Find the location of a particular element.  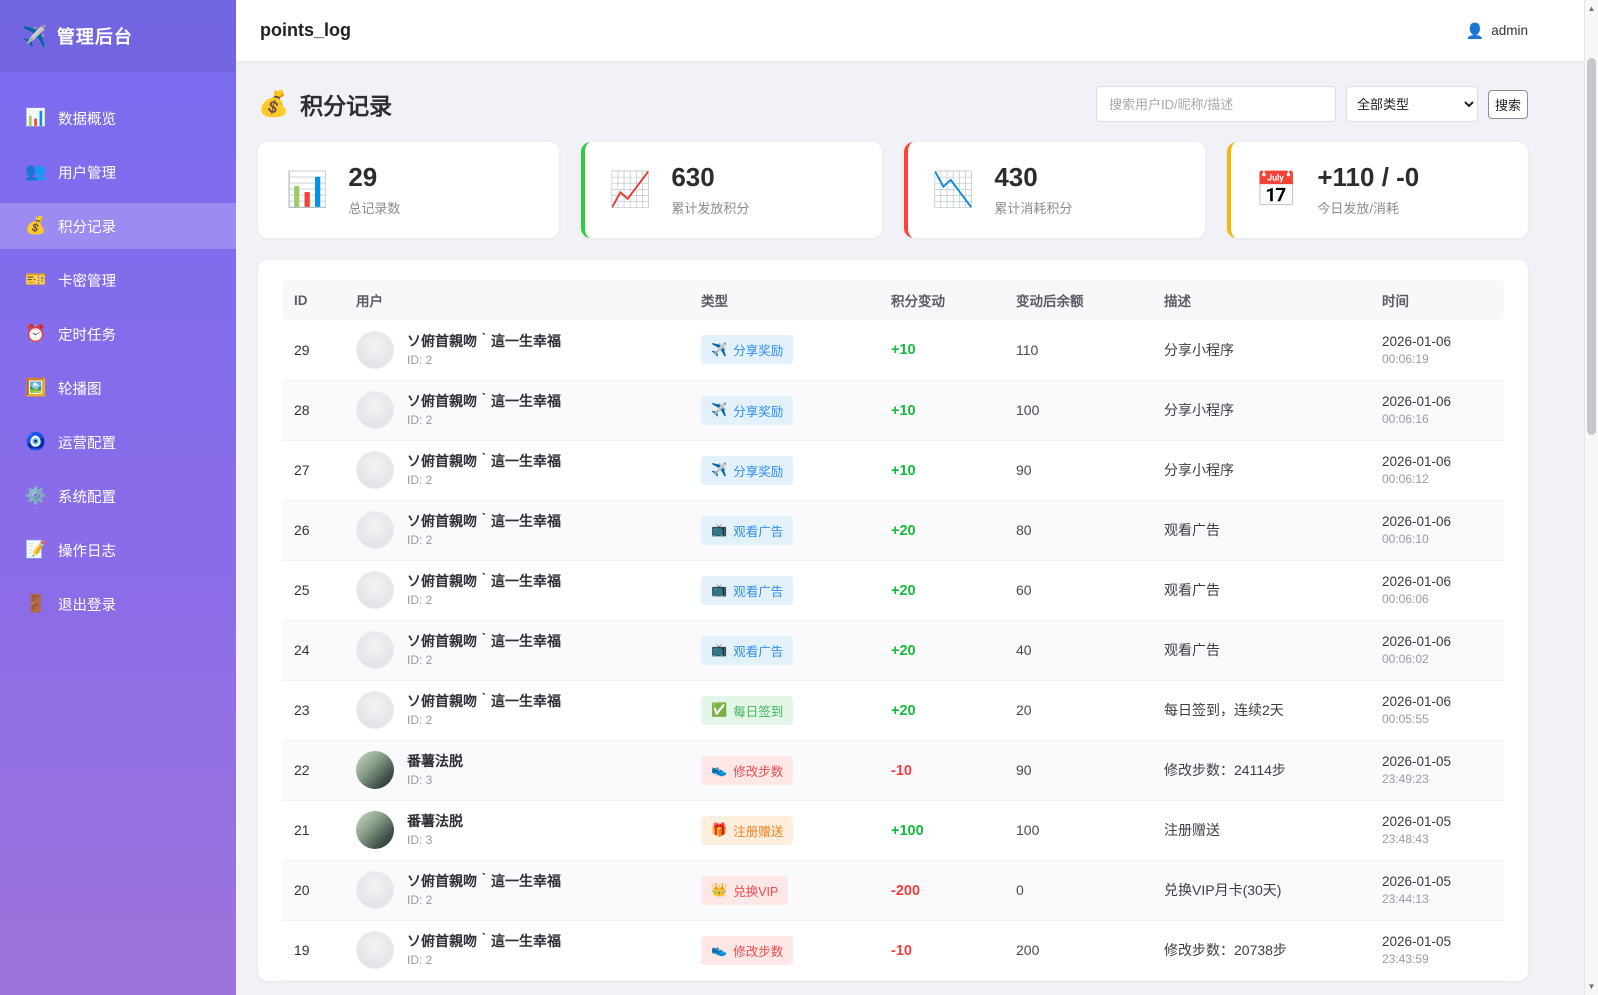

sidebar-item-logout: 🚪 退出登录 is located at coordinates (118, 604).